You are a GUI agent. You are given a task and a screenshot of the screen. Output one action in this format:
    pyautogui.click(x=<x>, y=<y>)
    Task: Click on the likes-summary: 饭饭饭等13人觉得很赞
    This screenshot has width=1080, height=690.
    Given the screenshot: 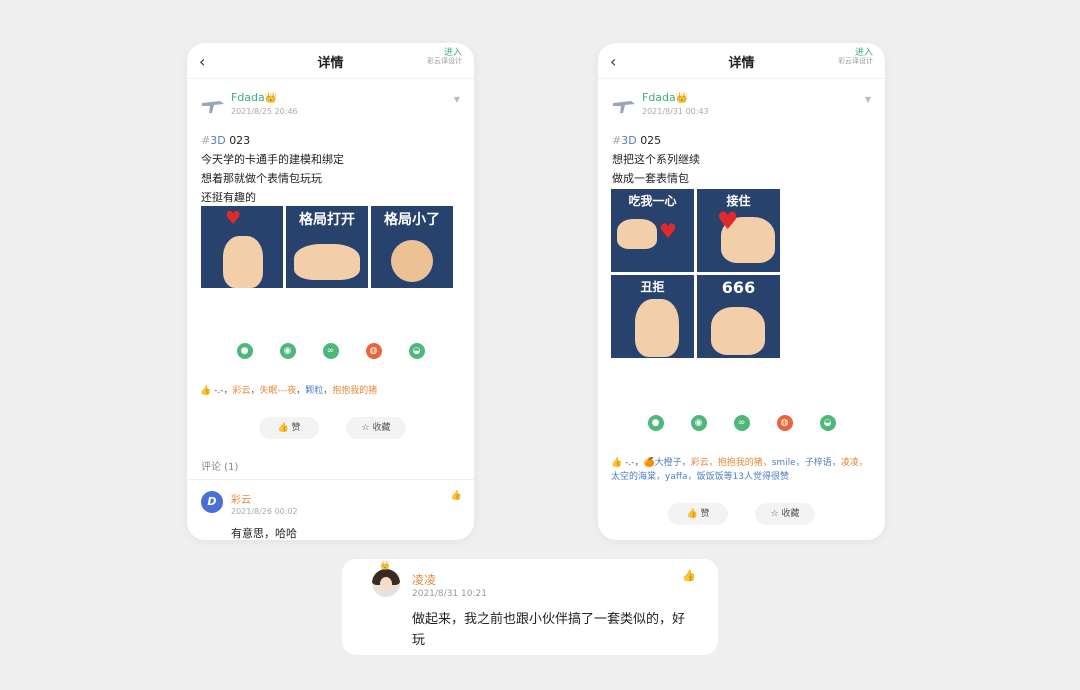 What is the action you would take?
    pyautogui.click(x=743, y=477)
    